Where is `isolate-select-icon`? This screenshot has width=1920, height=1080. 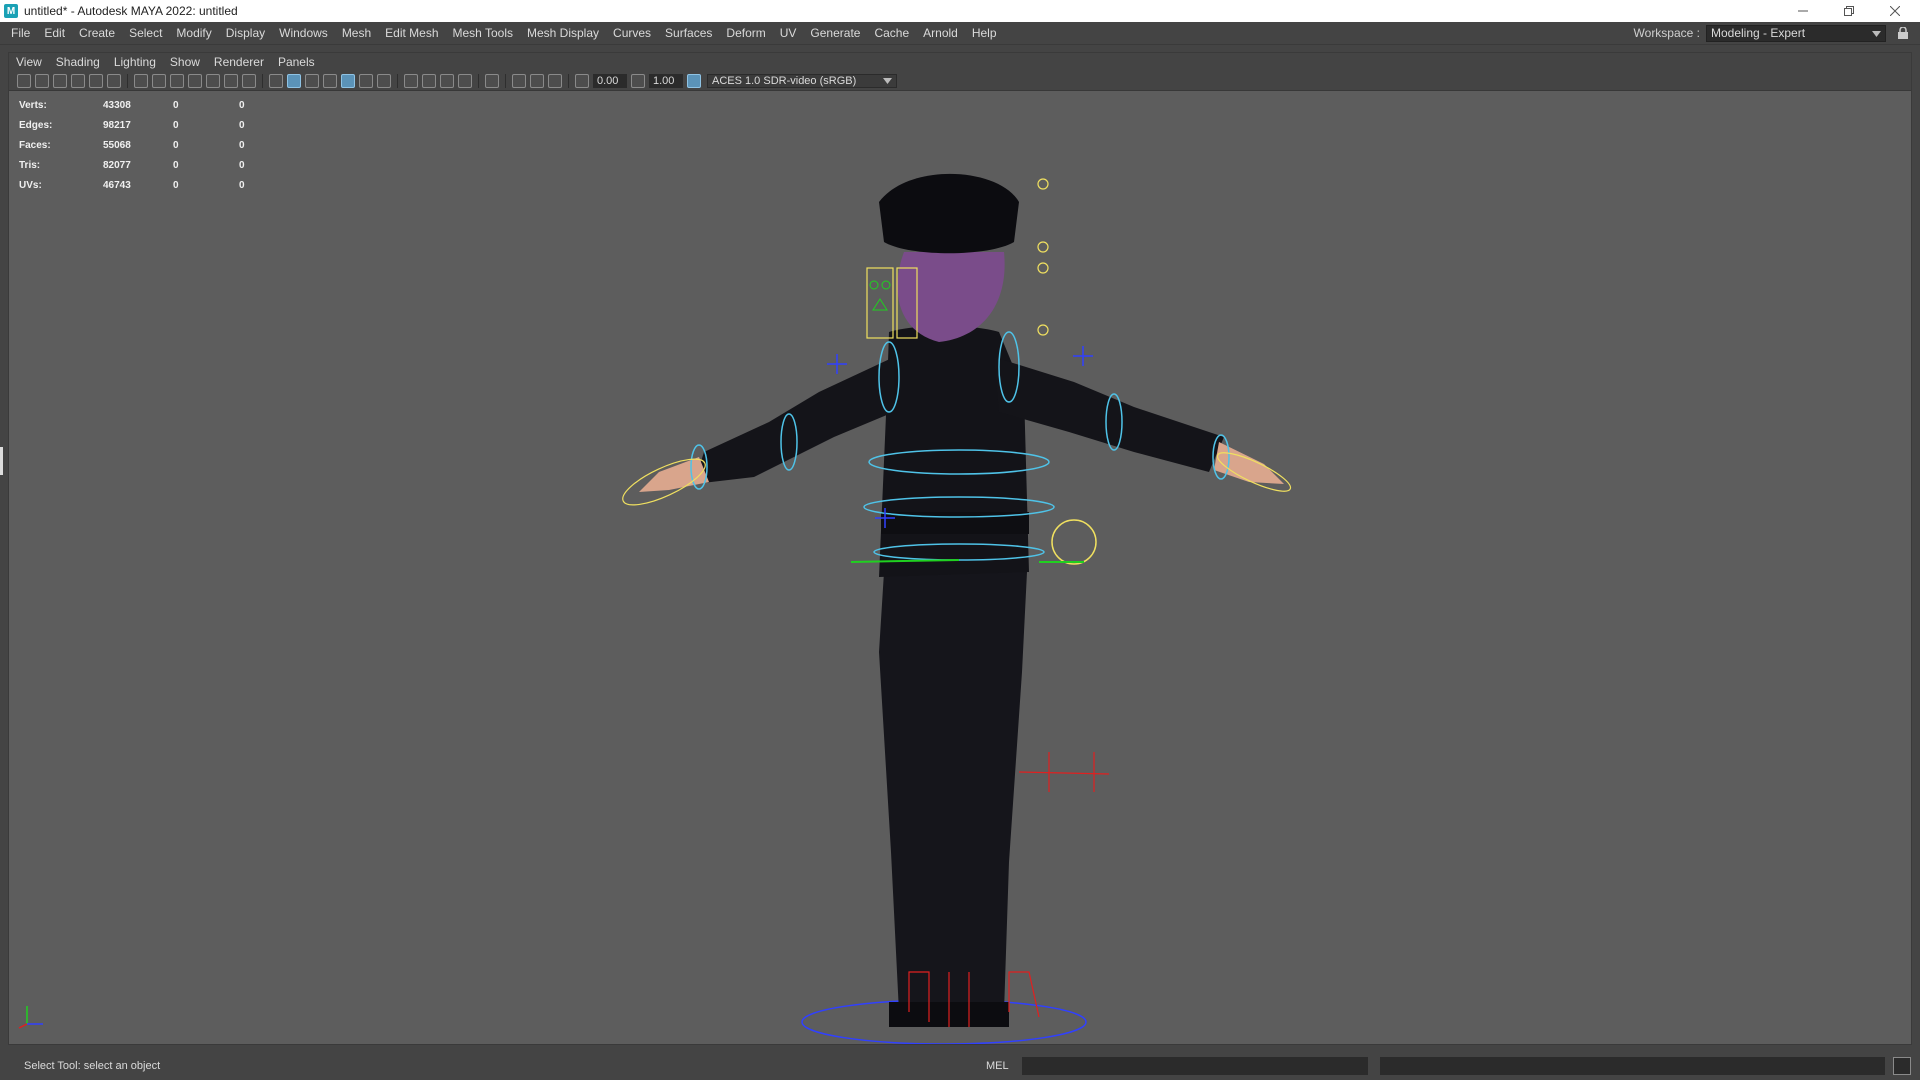
isolate-select-icon is located at coordinates (492, 80).